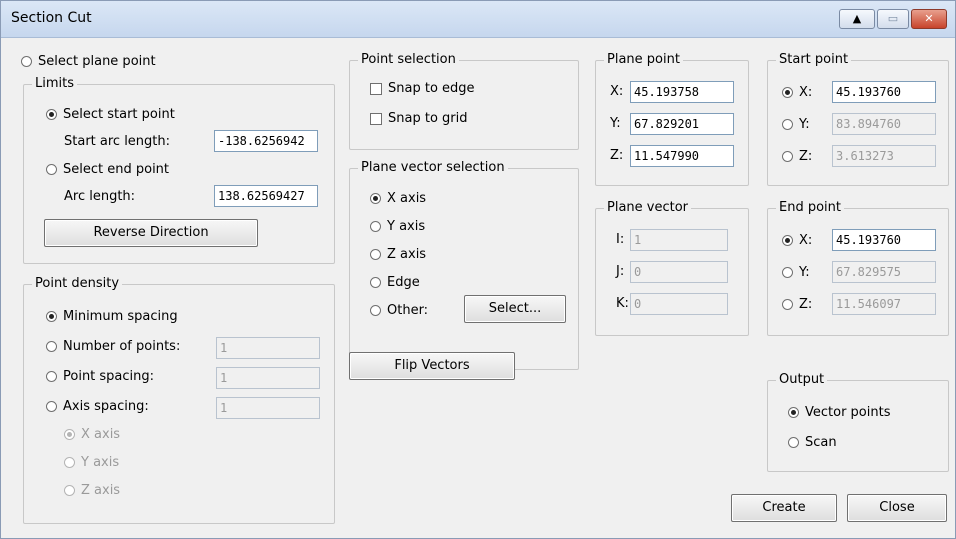  I want to click on density-x-axis-label: X axis, so click(101, 434).